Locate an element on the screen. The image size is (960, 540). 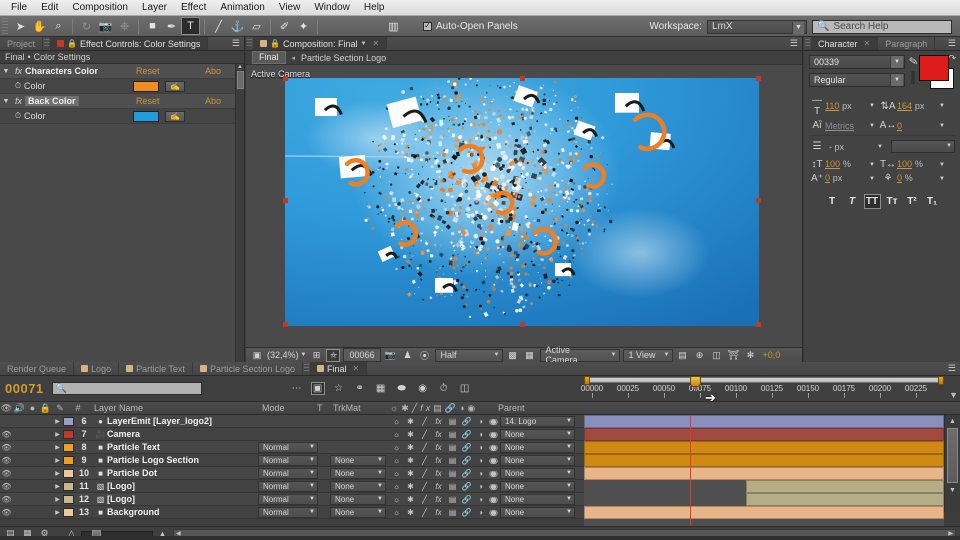
region-toggle-icon: ▩ is located at coordinates (513, 355).